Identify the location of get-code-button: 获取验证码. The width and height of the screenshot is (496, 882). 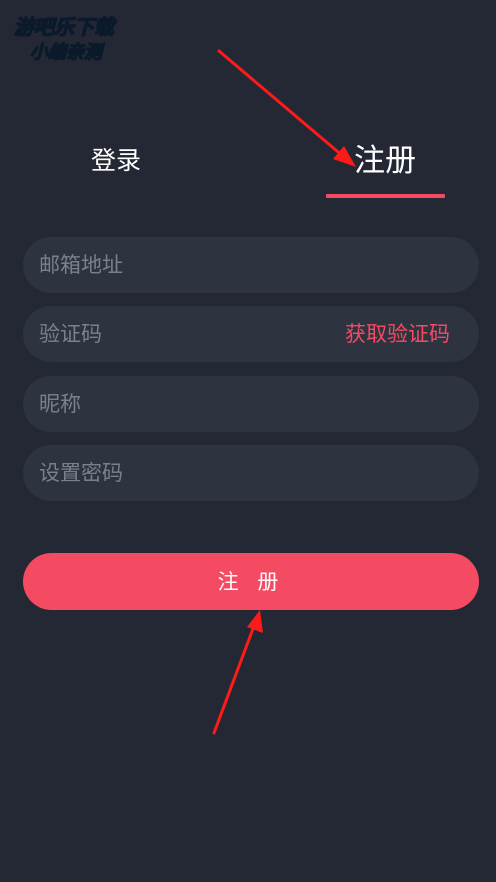
(397, 334).